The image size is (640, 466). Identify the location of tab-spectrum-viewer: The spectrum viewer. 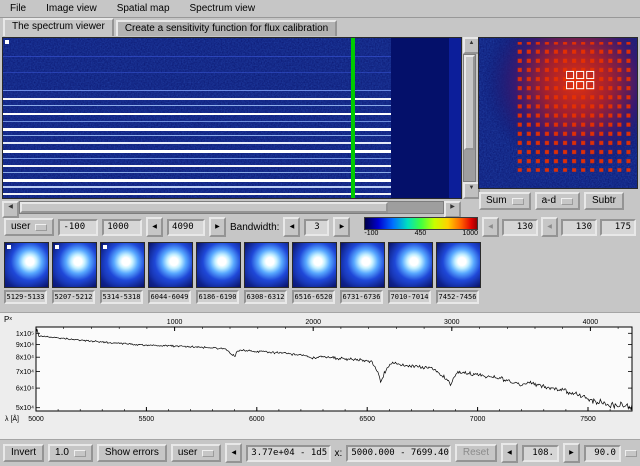
(58, 27).